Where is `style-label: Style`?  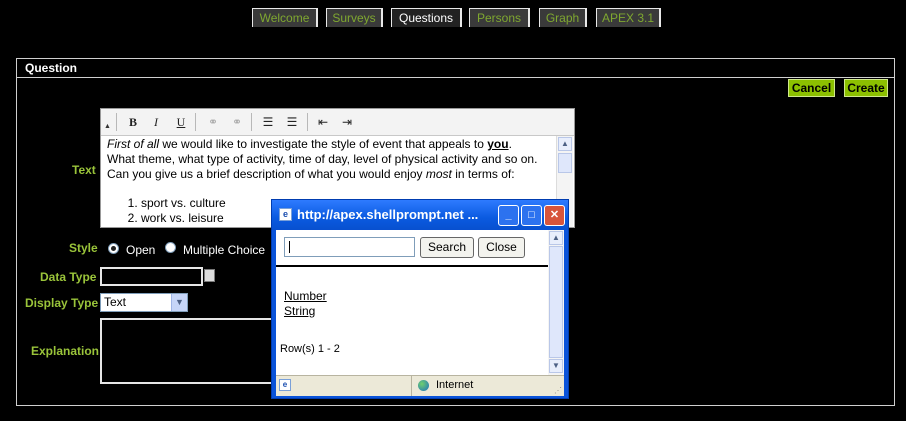 style-label: Style is located at coordinates (83, 248).